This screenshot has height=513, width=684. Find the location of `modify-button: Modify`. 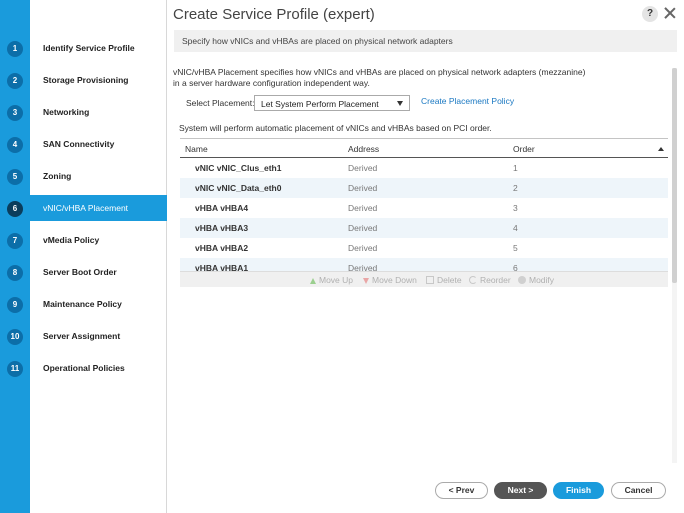

modify-button: Modify is located at coordinates (536, 280).